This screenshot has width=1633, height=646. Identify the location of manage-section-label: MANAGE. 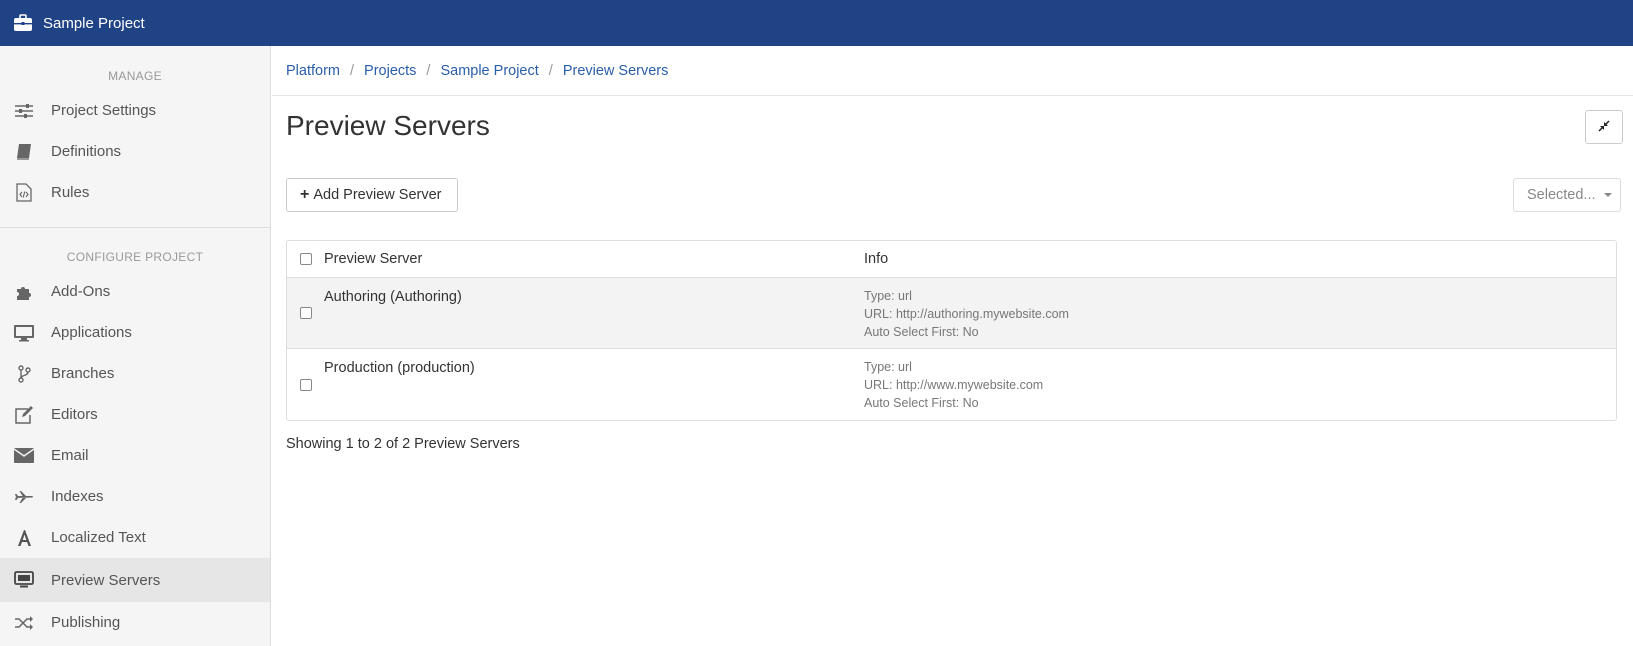
(135, 76).